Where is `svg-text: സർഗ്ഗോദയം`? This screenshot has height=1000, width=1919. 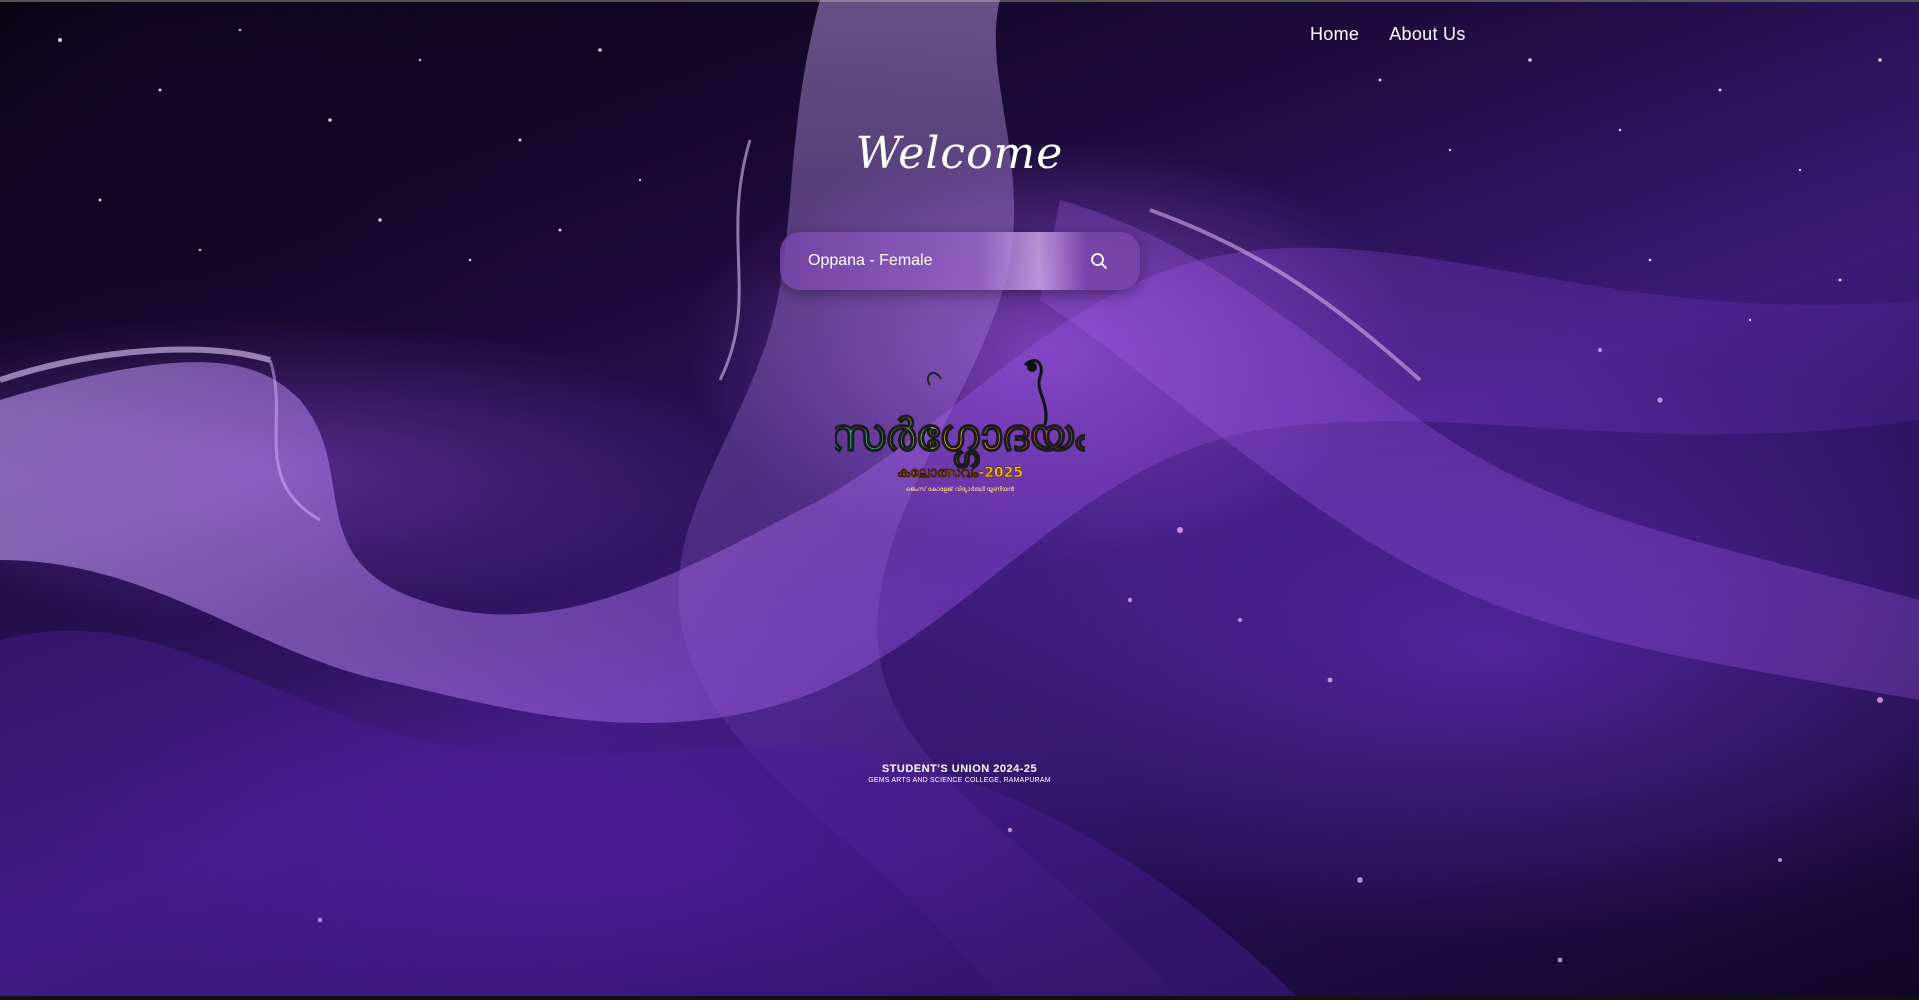
svg-text: സർഗ്ഗോദയം is located at coordinates (960, 439).